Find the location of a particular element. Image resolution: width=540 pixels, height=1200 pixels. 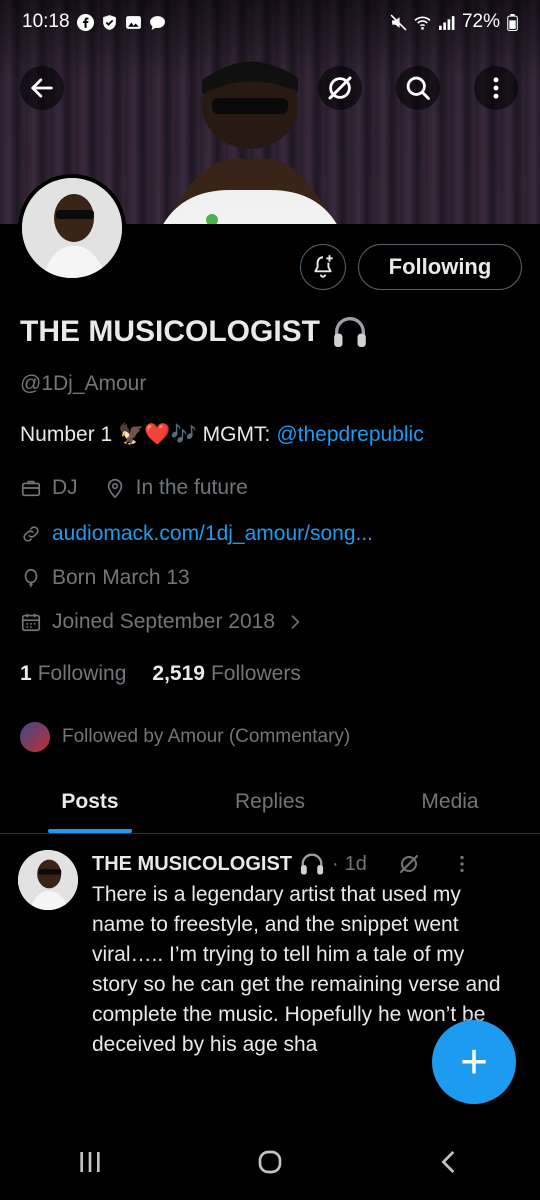

profile-tabs: Posts Replies Media is located at coordinates (270, 802).